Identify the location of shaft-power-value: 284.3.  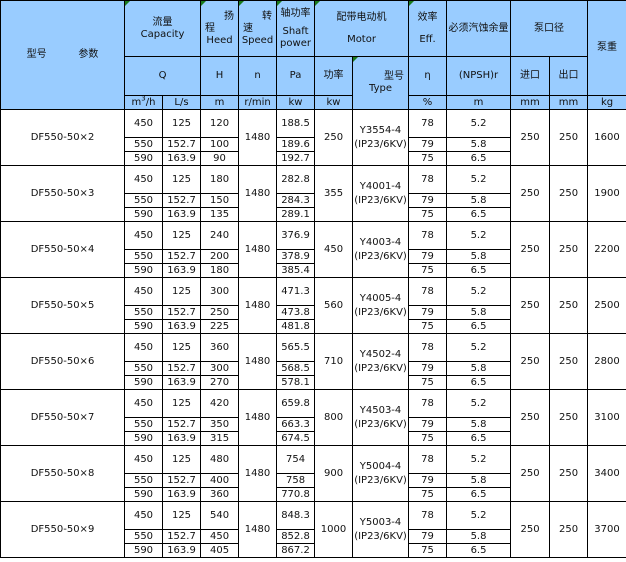
(296, 200).